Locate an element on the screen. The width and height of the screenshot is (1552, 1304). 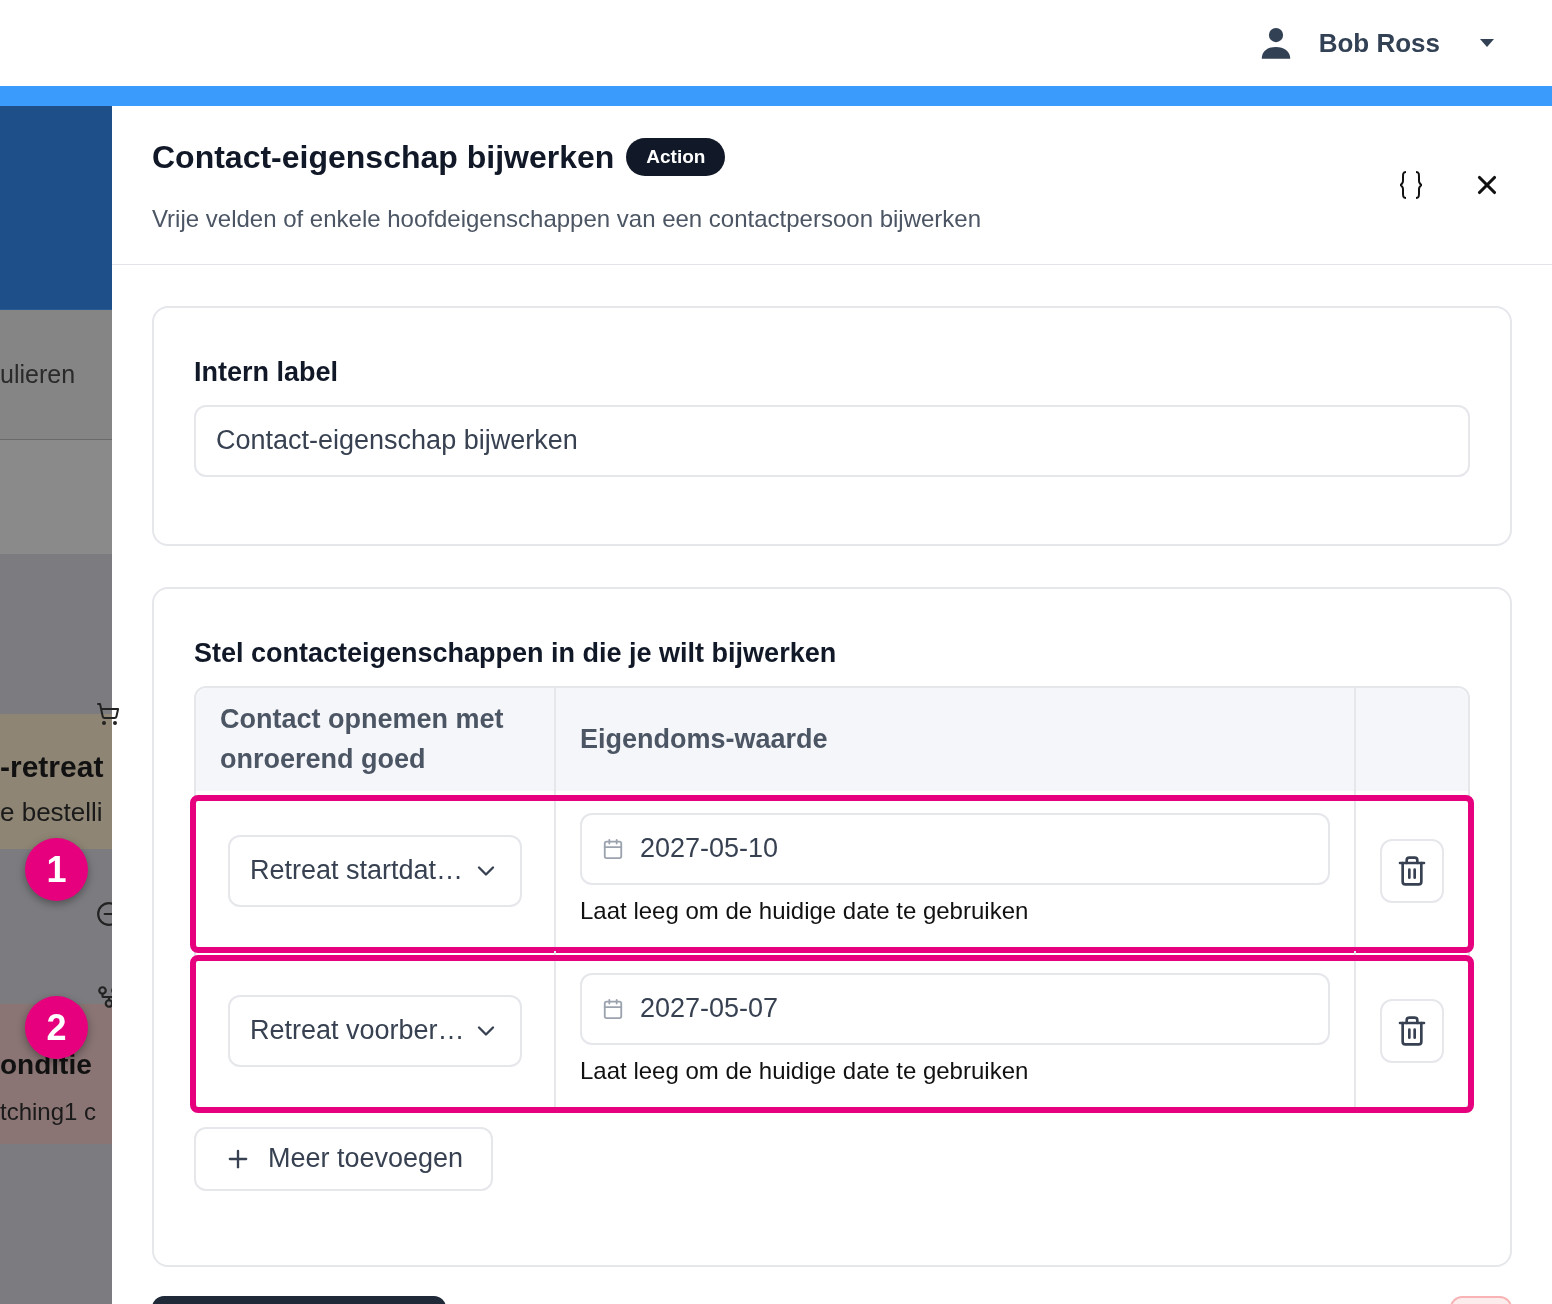
caret-icon is located at coordinates (1487, 43).